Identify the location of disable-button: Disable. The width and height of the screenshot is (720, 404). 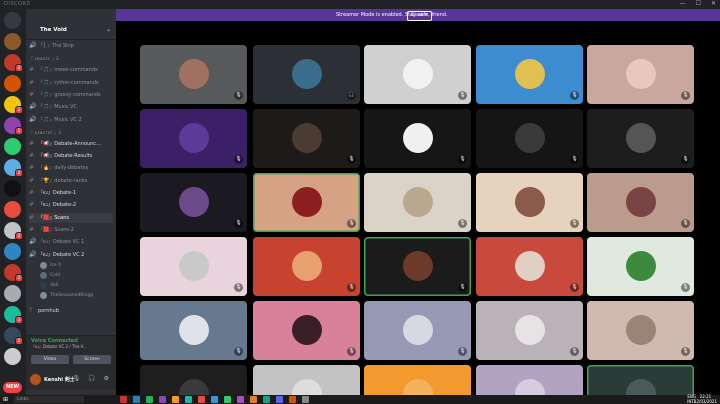
(419, 16).